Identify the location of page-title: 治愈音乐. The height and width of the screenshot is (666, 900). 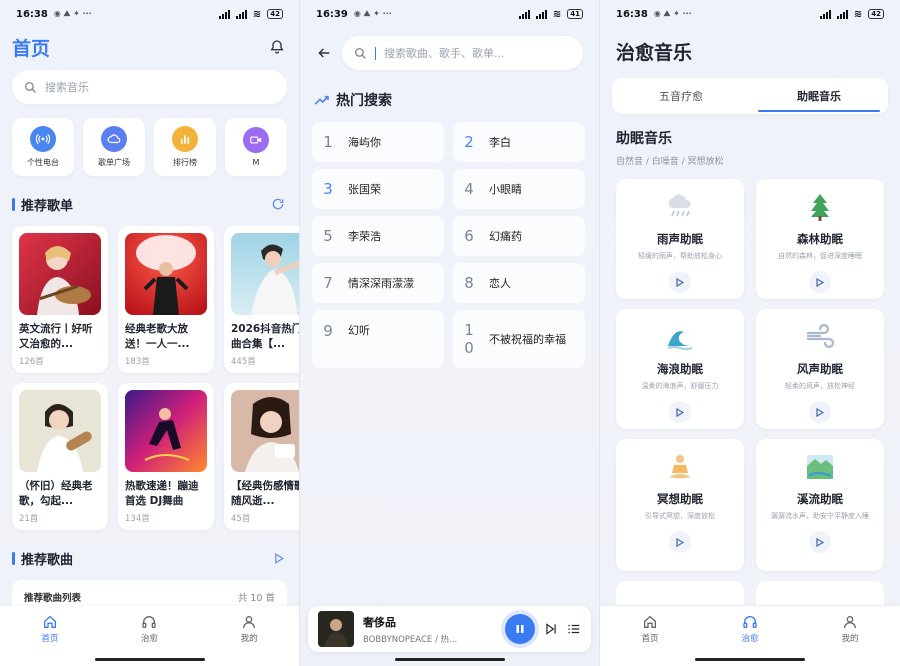
(654, 53).